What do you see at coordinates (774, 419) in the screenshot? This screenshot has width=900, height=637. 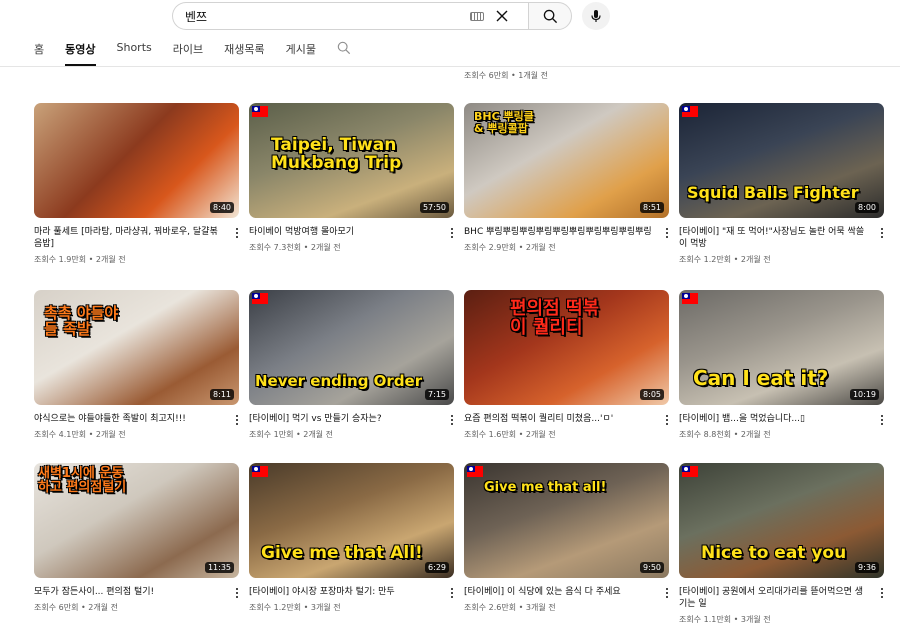 I see `video-title: [타이베이] 뱀...을 먹었습니다...▯` at bounding box center [774, 419].